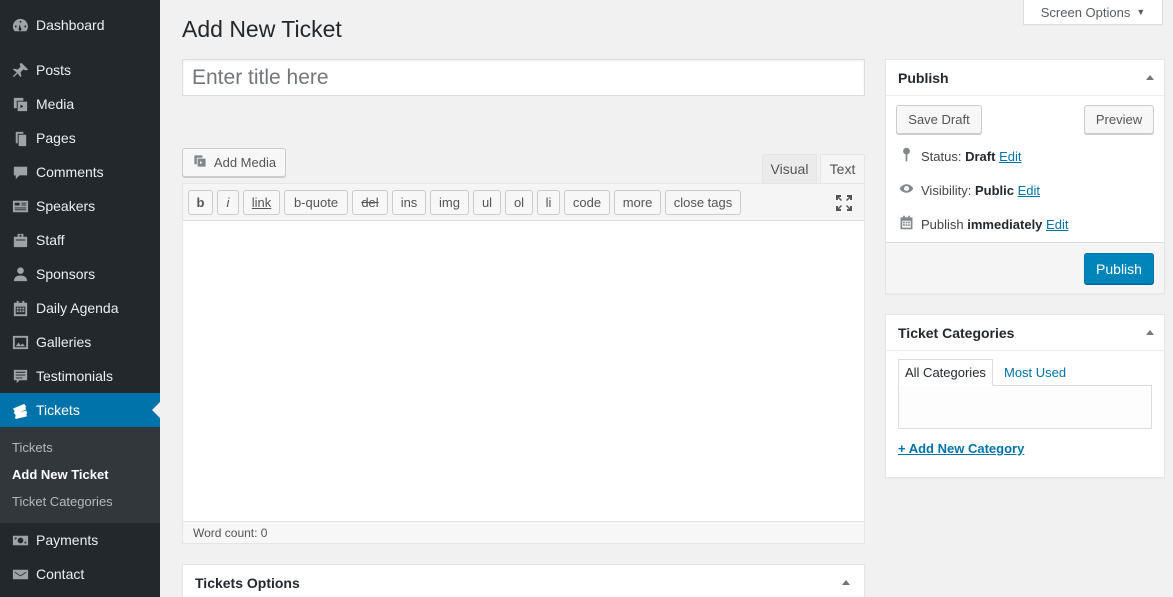  Describe the element at coordinates (523, 77) in the screenshot. I see `title-input` at that location.